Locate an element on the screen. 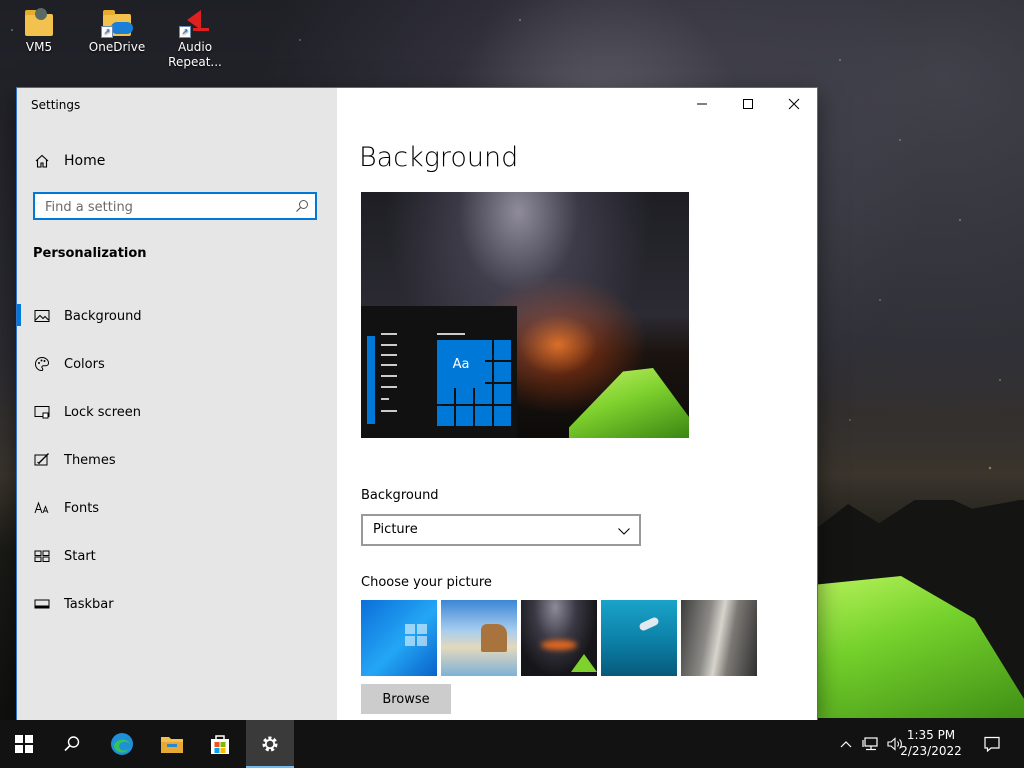  window-title: Settings is located at coordinates (56, 105).